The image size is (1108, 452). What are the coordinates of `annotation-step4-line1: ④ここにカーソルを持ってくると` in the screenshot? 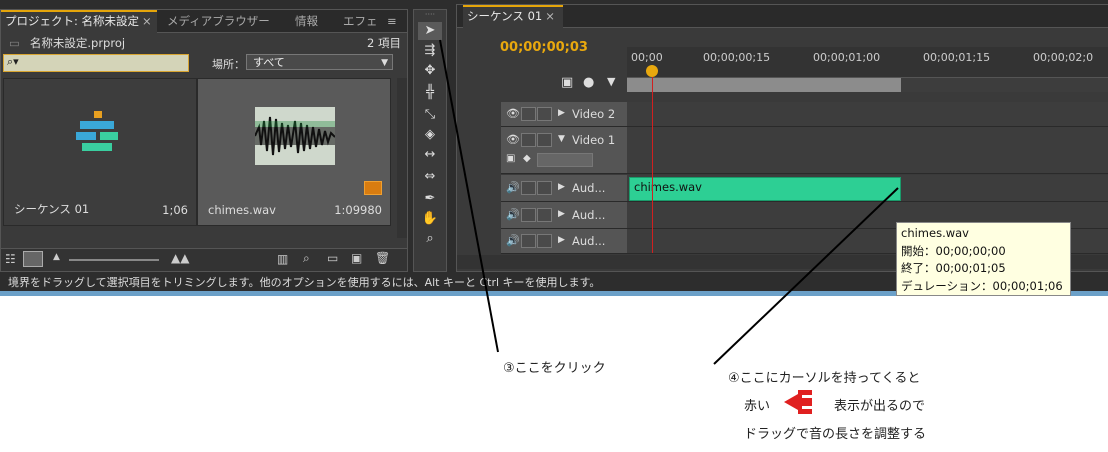 It's located at (824, 378).